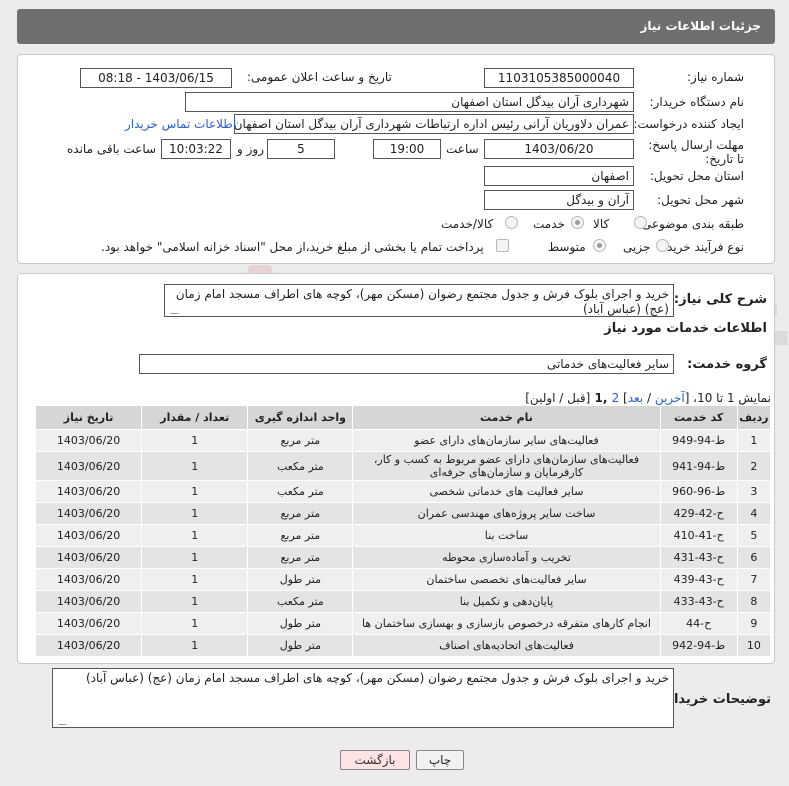 This screenshot has width=789, height=786. Describe the element at coordinates (406, 364) in the screenshot. I see `service-group-field: سایر فعالیت‌های خدماتی` at that location.